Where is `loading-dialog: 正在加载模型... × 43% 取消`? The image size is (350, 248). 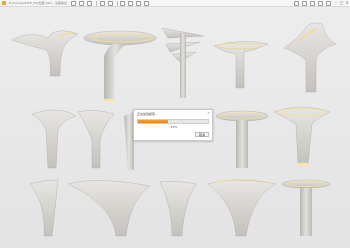
loading-dialog: 正在加载模型... × 43% 取消 is located at coordinates (173, 125).